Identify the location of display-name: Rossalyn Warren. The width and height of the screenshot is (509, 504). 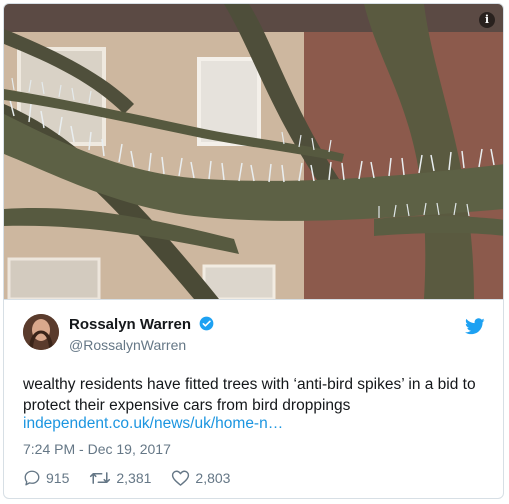
(130, 324).